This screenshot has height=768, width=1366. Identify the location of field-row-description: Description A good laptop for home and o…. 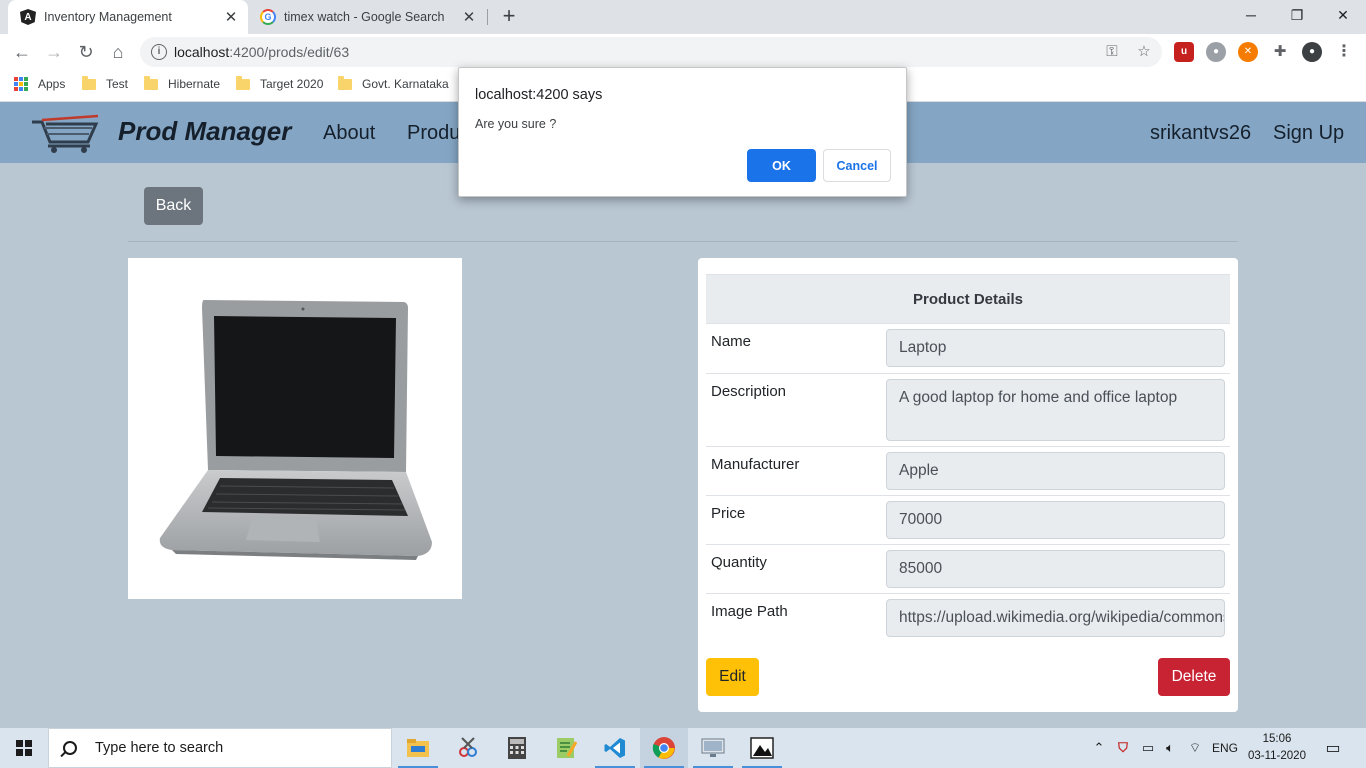
(968, 410).